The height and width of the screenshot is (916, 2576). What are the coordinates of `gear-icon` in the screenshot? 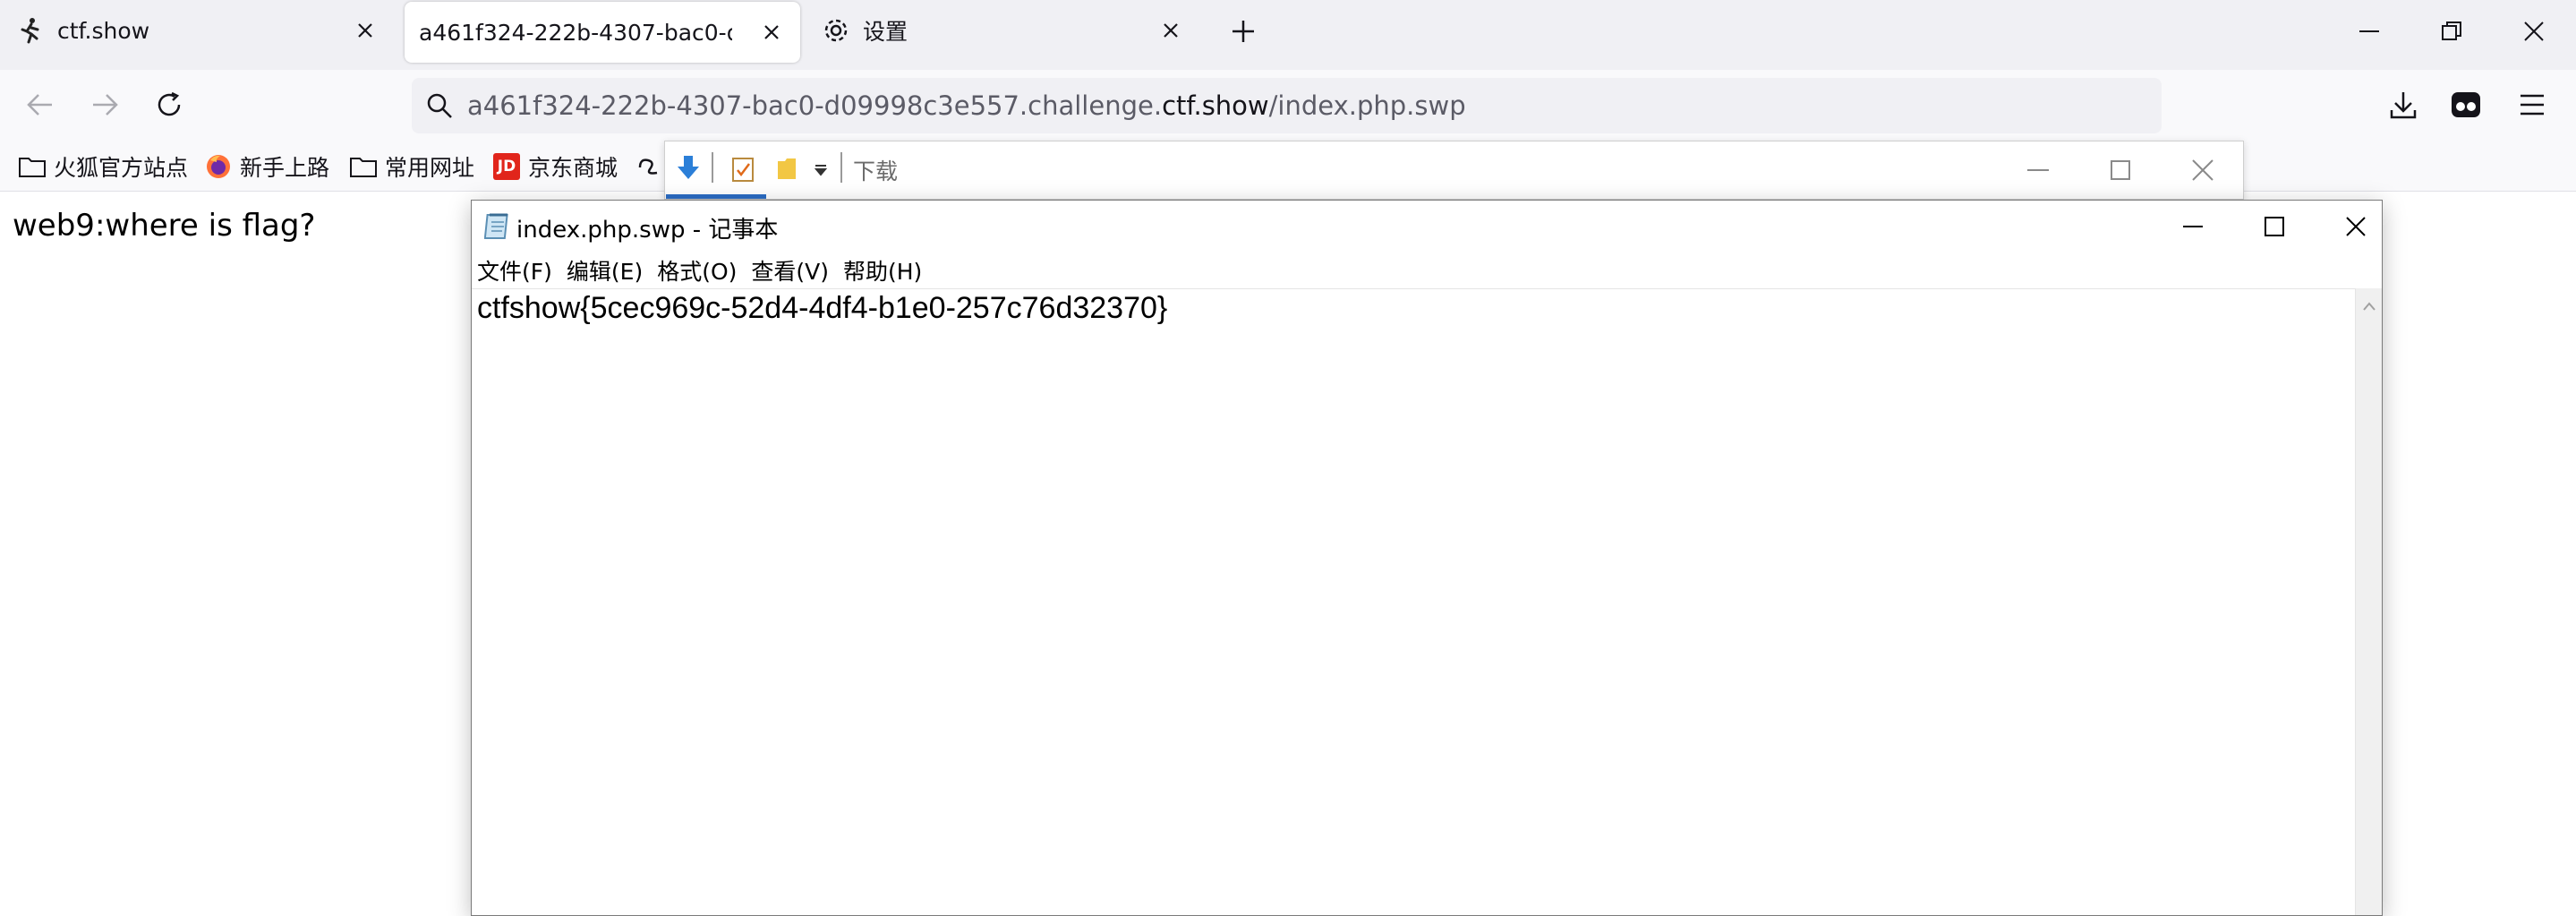 It's located at (836, 30).